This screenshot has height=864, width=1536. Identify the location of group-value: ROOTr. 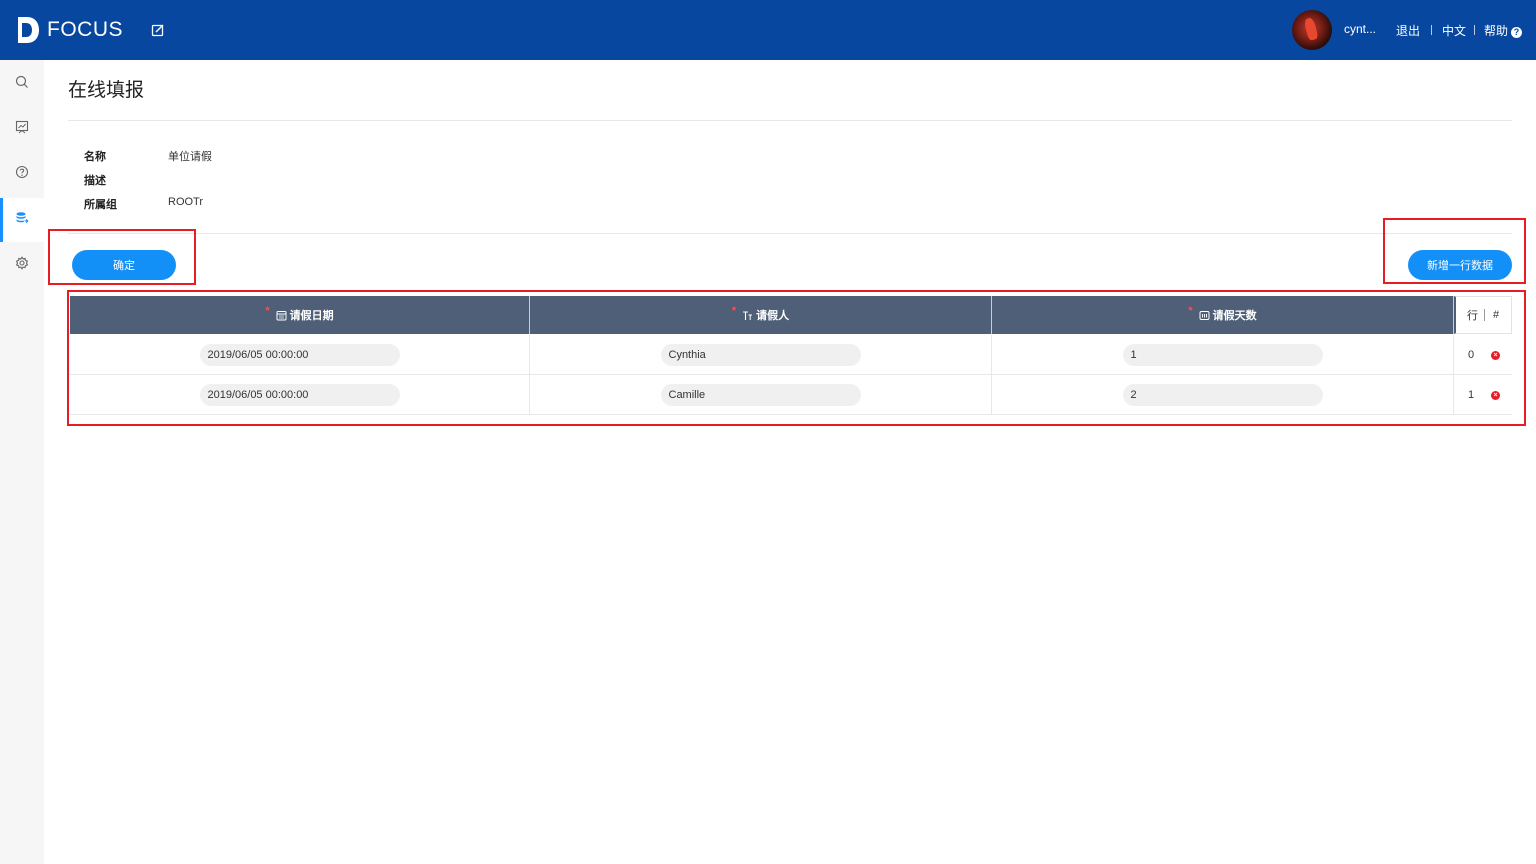
(186, 202).